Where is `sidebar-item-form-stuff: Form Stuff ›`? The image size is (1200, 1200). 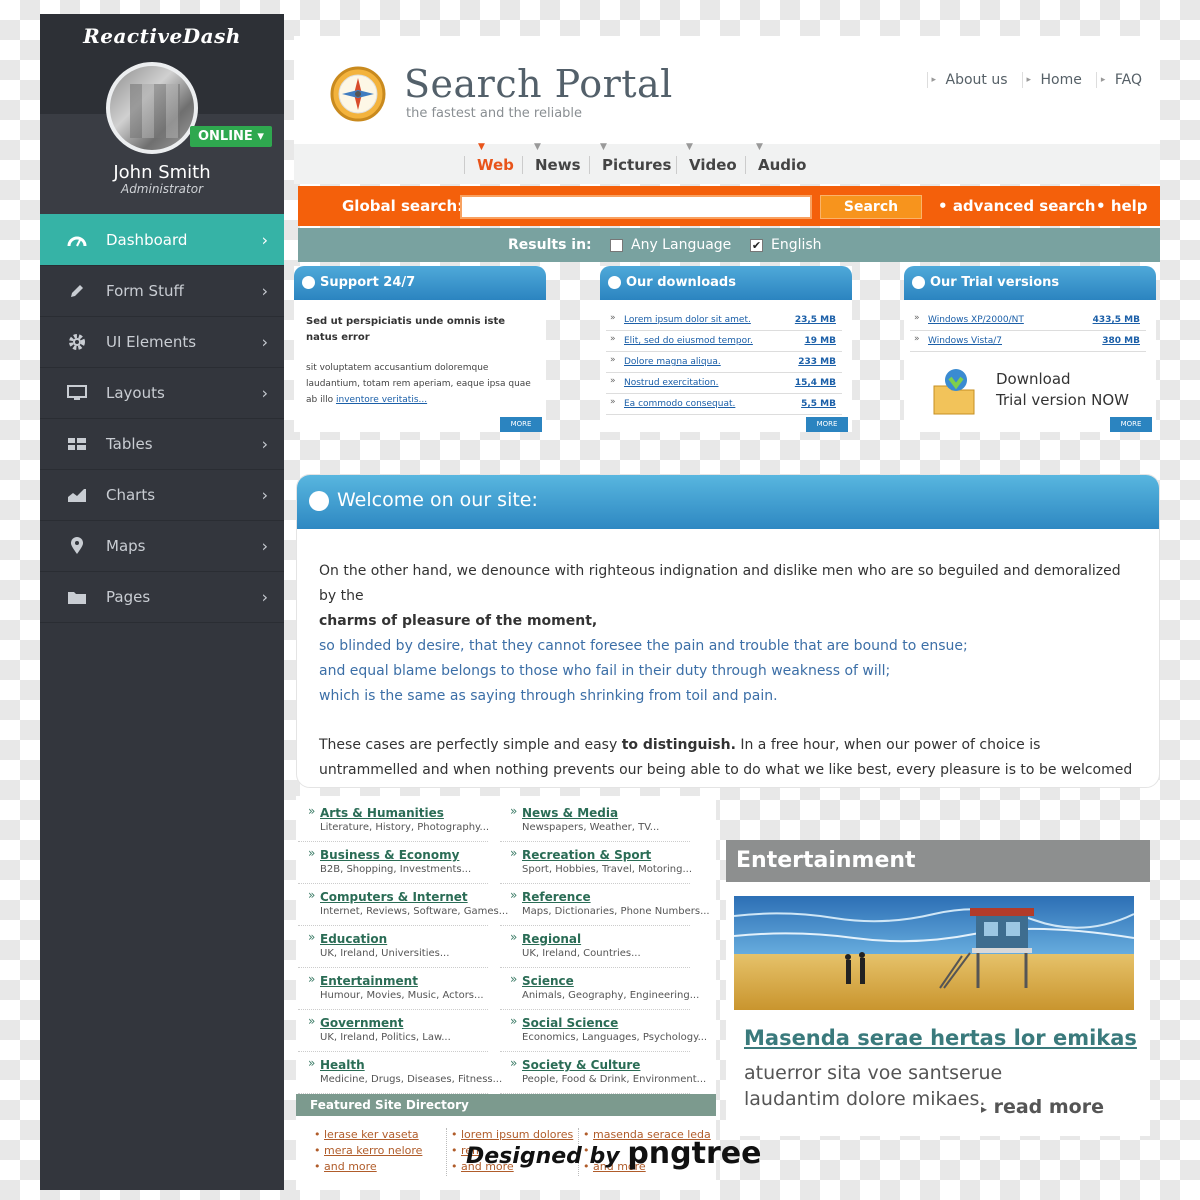
sidebar-item-form-stuff: Form Stuff › is located at coordinates (162, 291).